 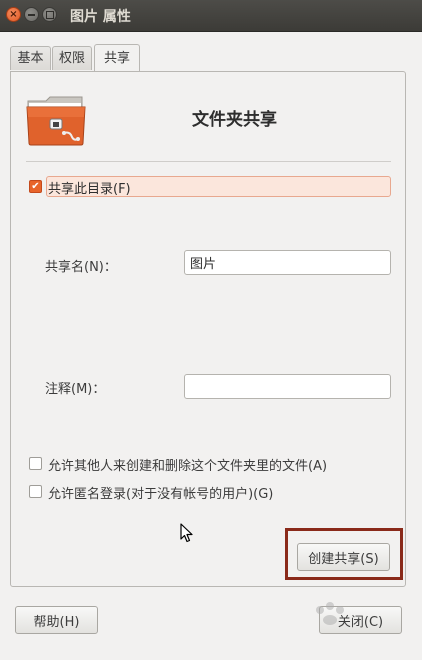 I want to click on share-folder-label: 共享此目录(F), so click(x=89, y=189).